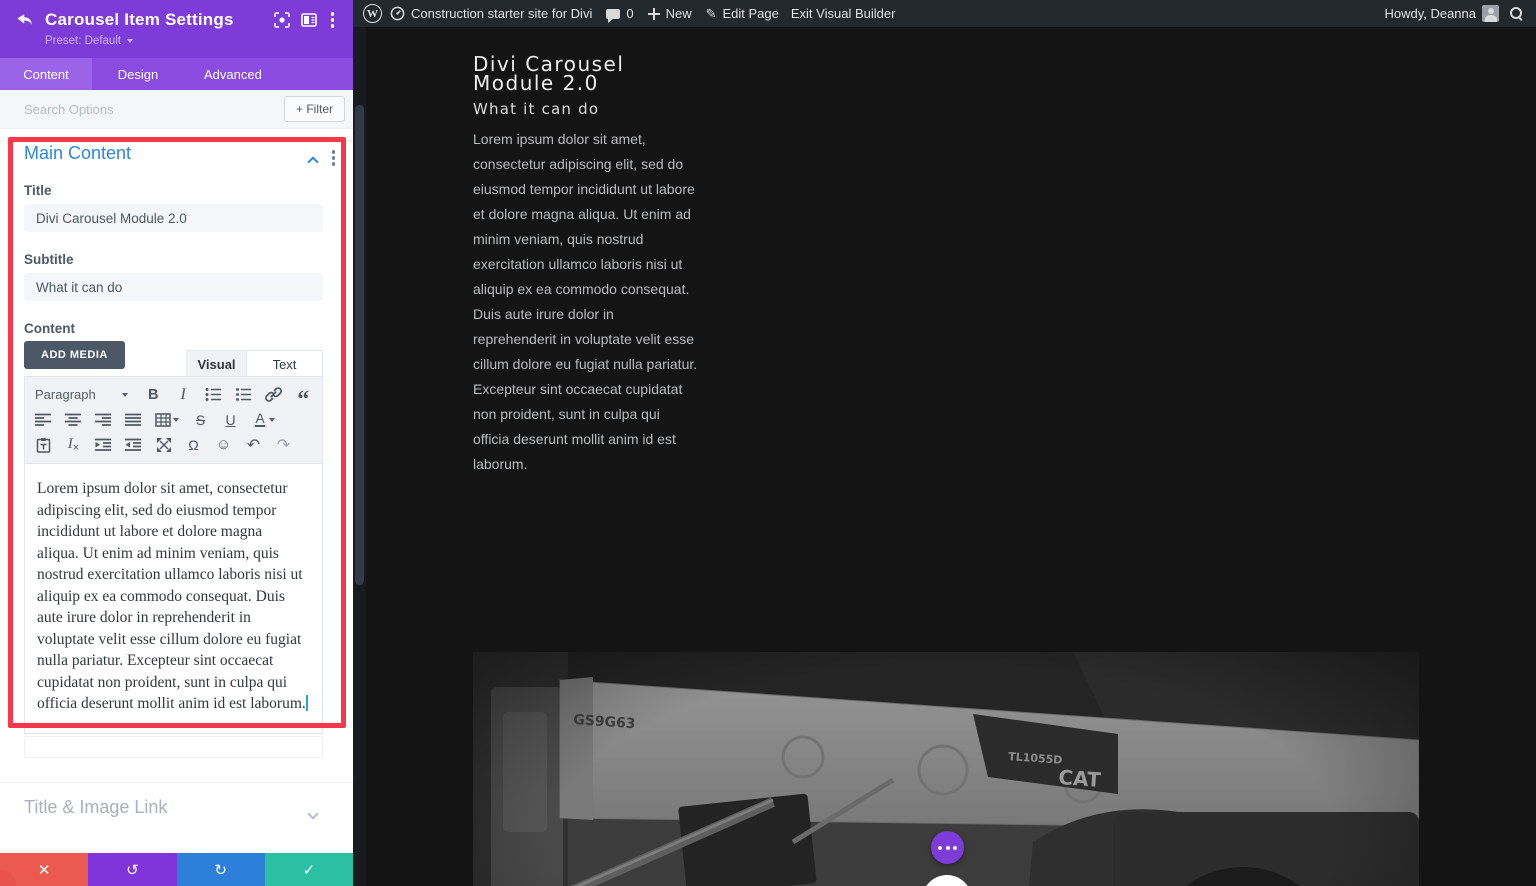 This screenshot has height=886, width=1536. Describe the element at coordinates (73, 419) in the screenshot. I see `align-center-icon` at that location.